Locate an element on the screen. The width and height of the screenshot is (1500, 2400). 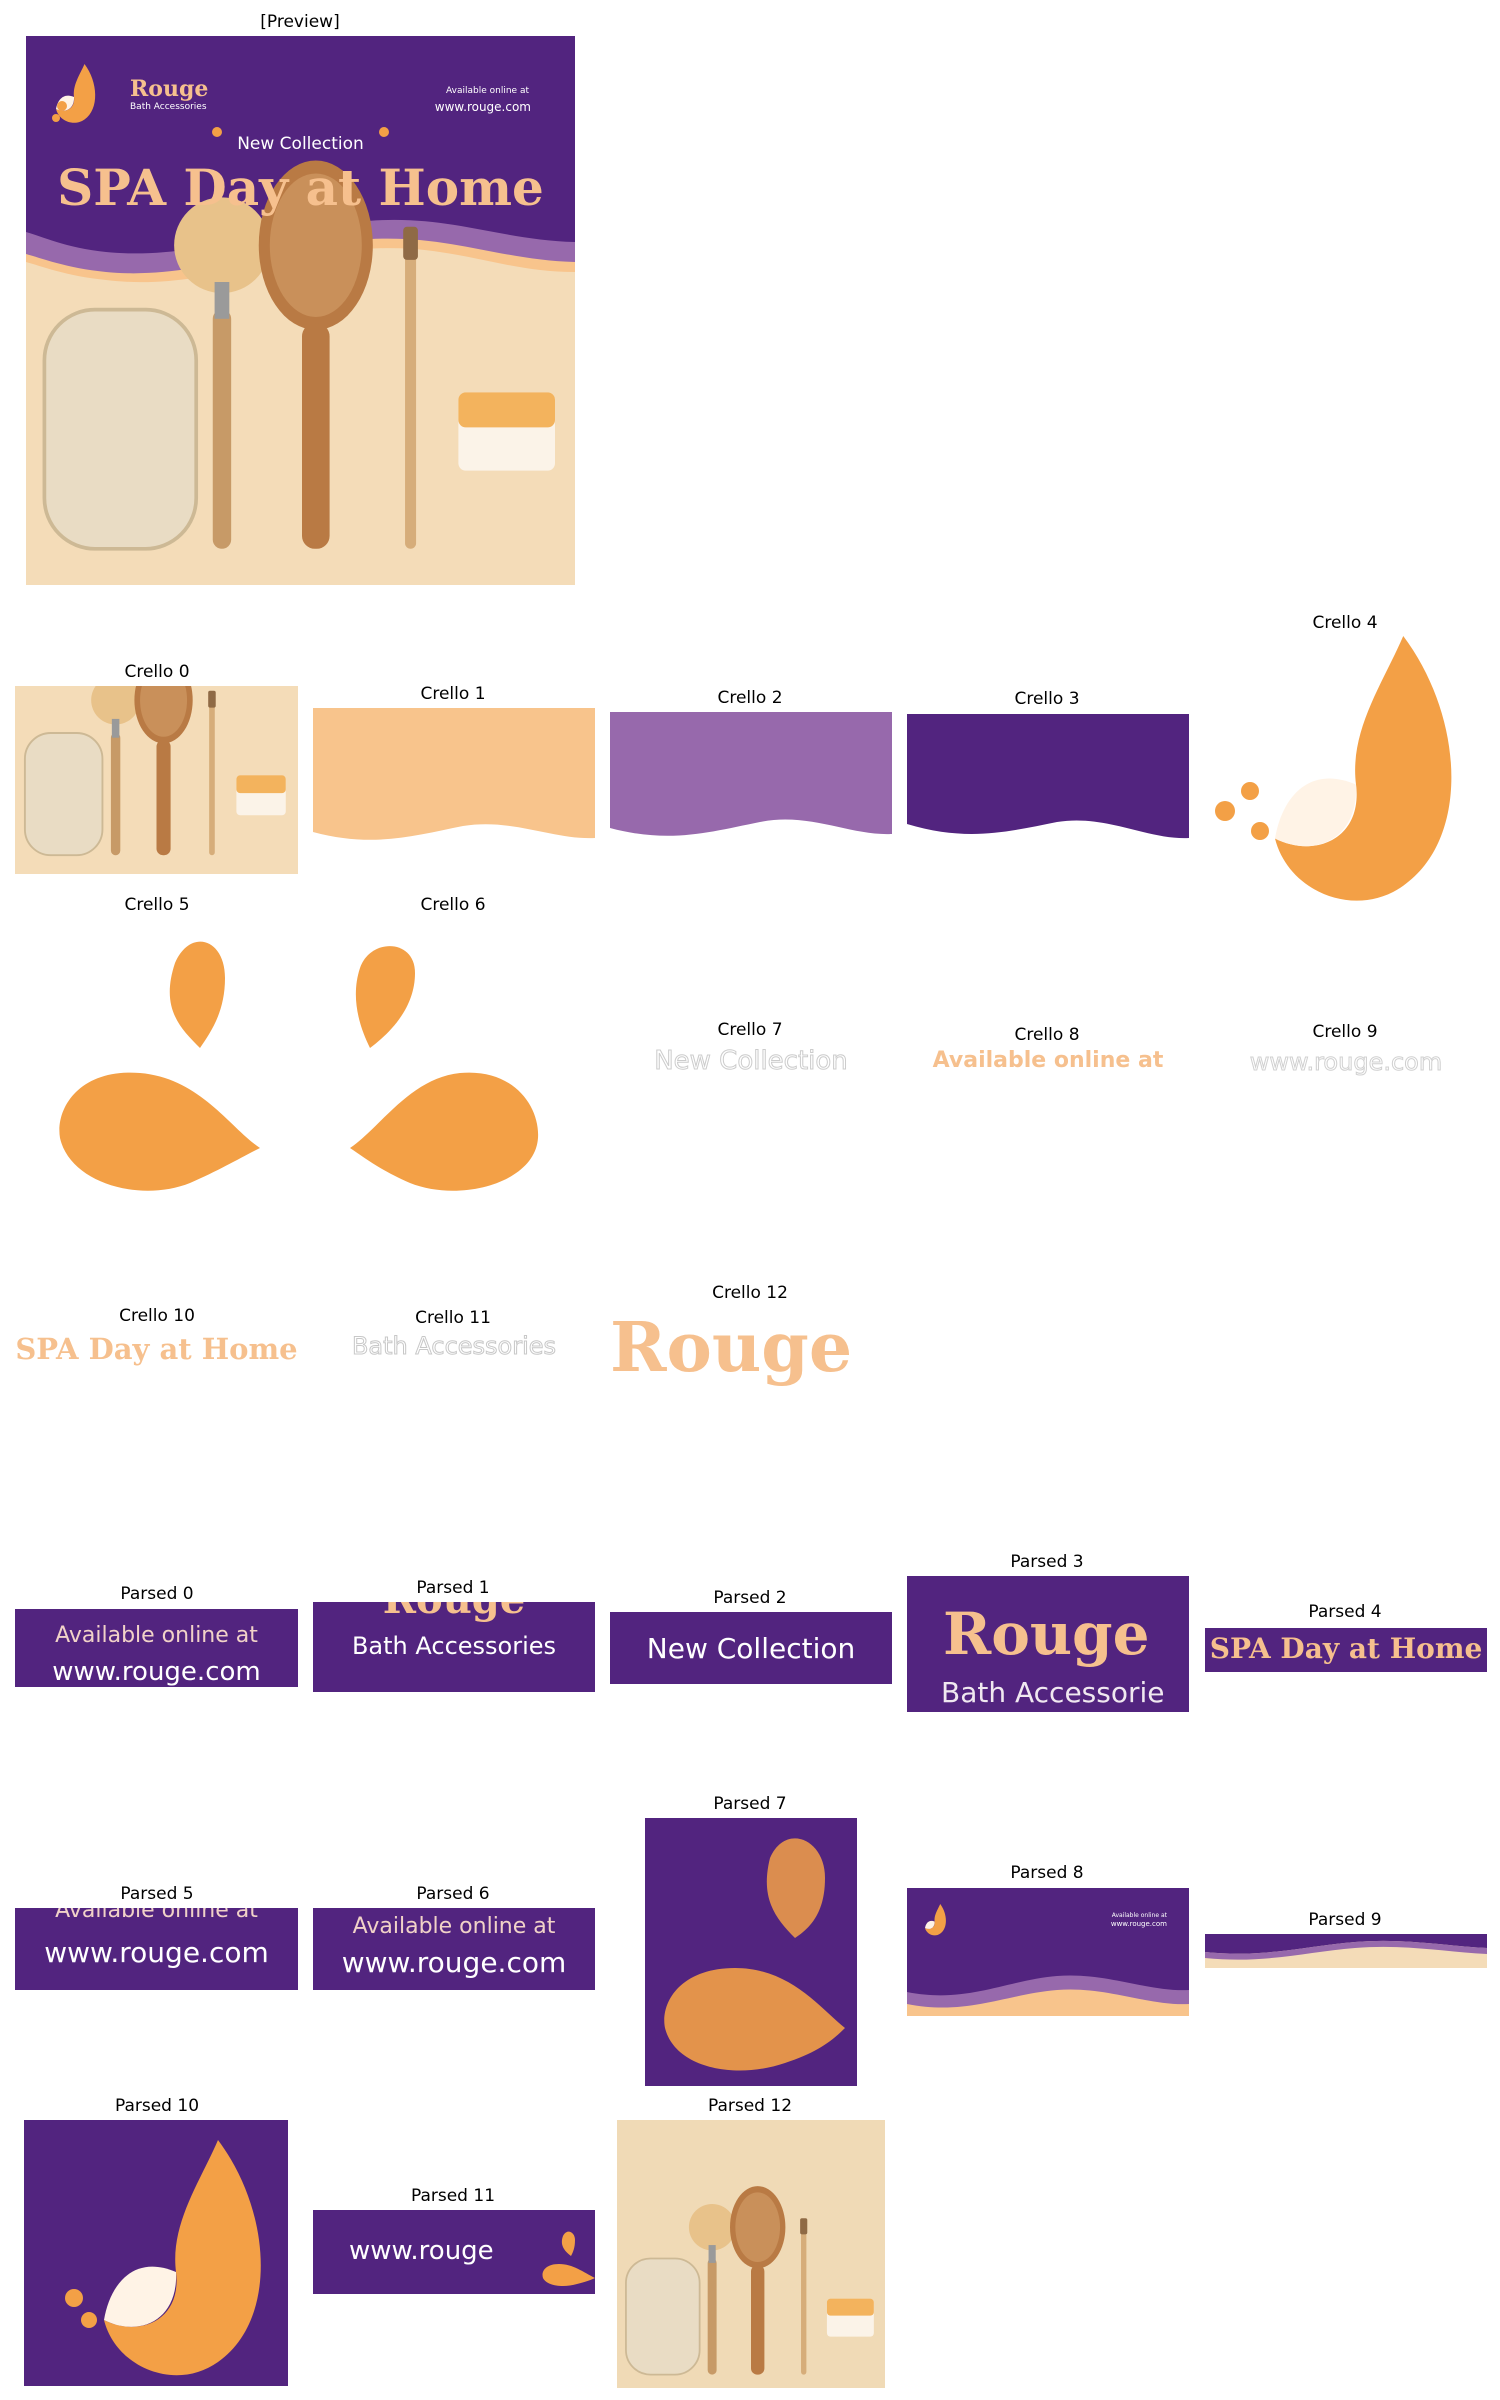
crello-droplets-a is located at coordinates (156, 1063).